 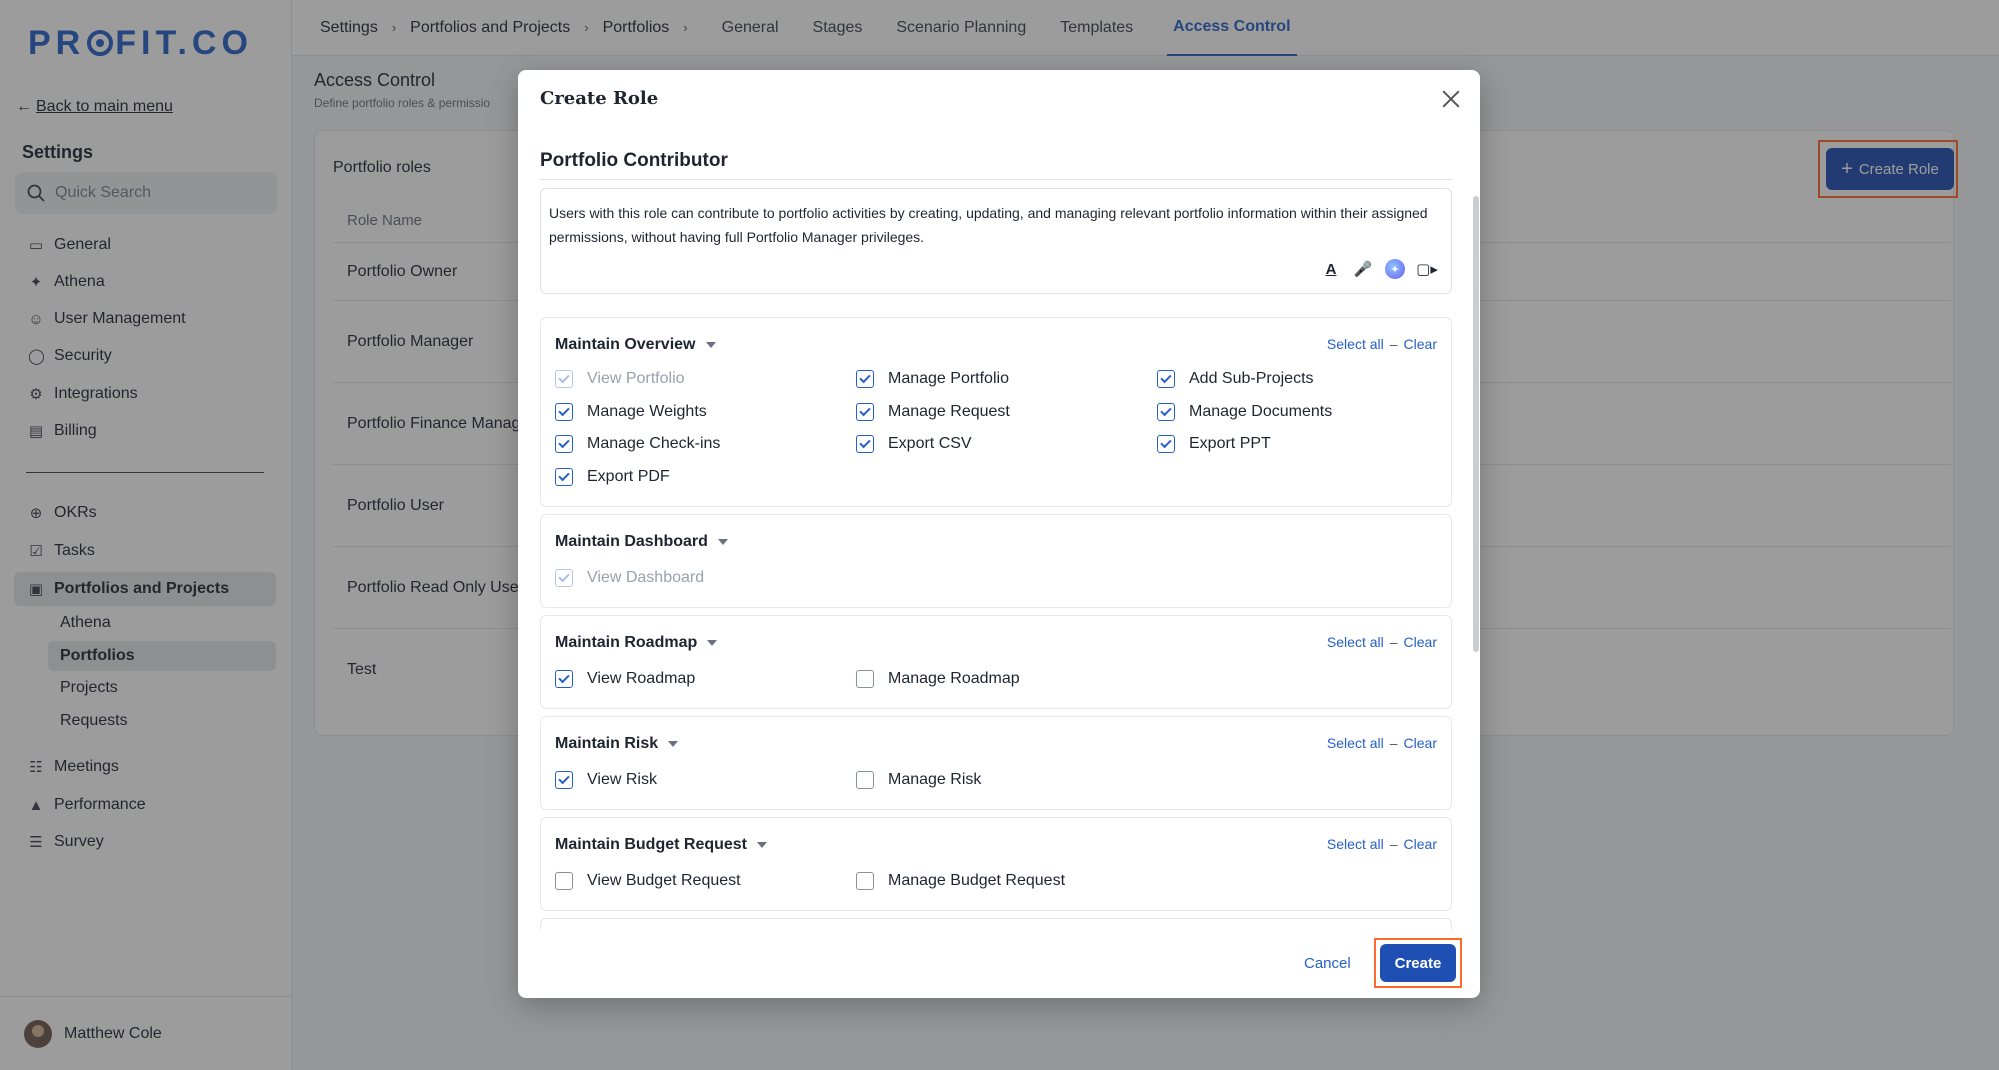 What do you see at coordinates (617, 744) in the screenshot?
I see `section-header: Maintain Risk` at bounding box center [617, 744].